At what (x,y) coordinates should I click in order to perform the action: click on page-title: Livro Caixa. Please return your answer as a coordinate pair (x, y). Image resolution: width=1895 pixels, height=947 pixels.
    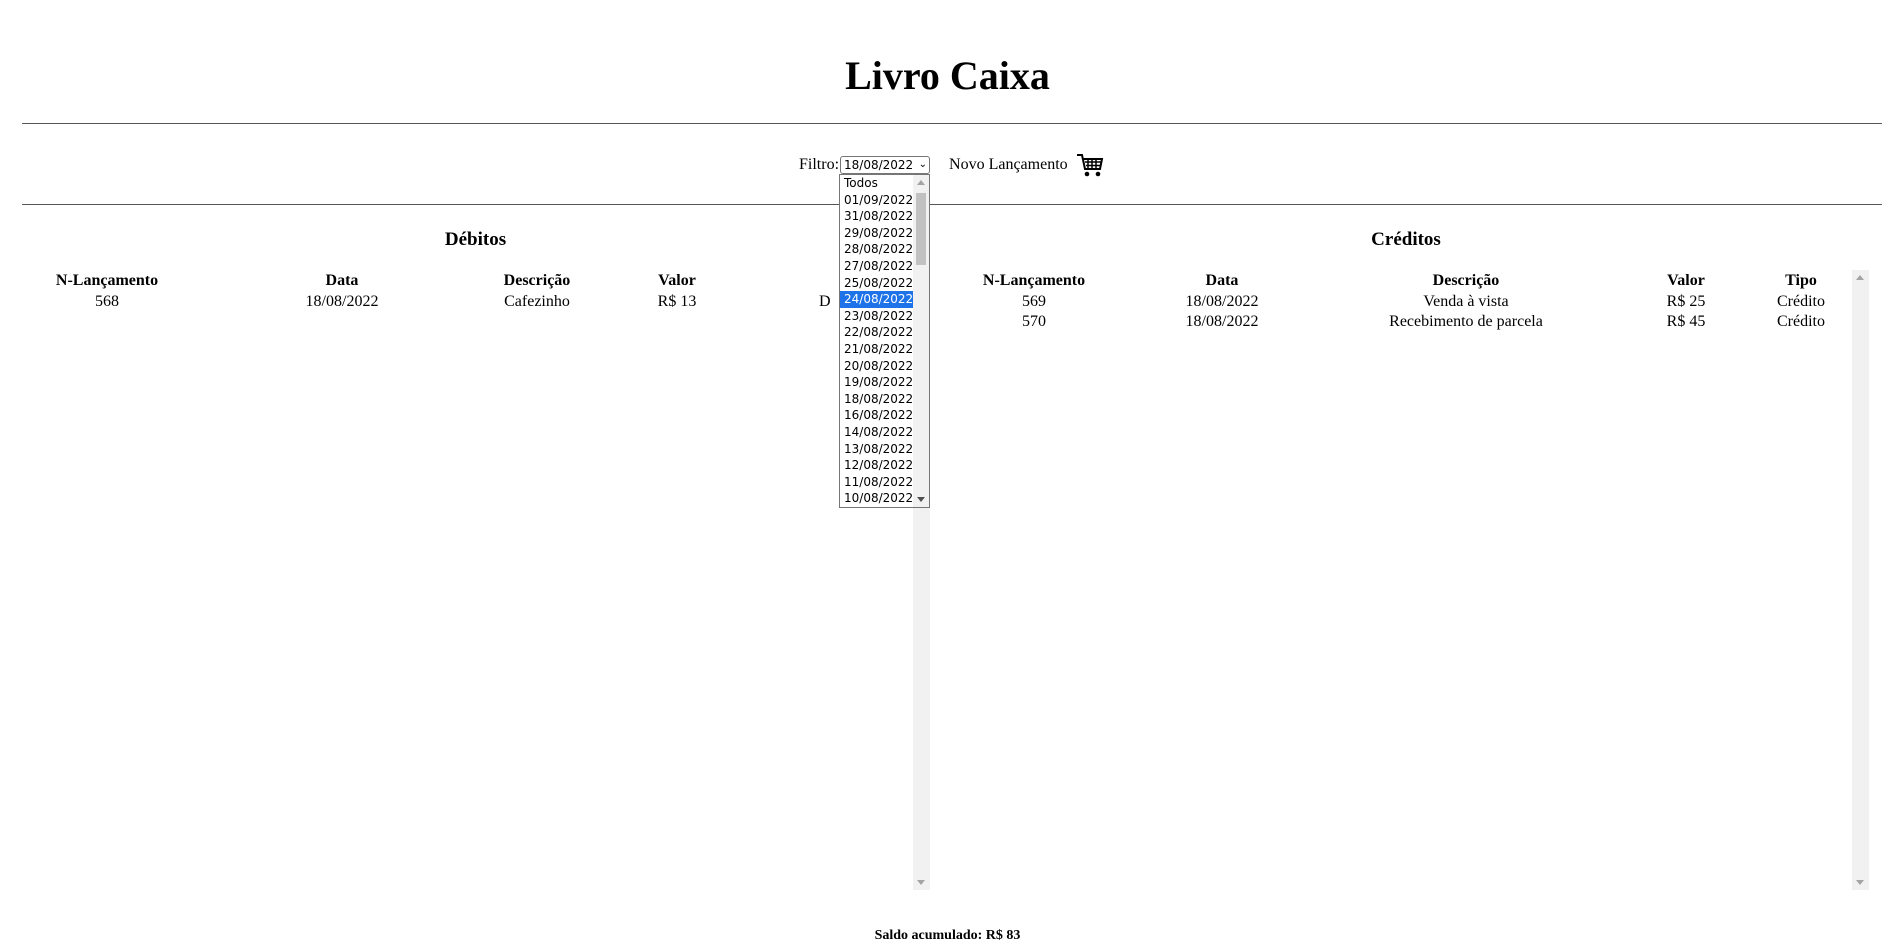
    Looking at the image, I should click on (947, 75).